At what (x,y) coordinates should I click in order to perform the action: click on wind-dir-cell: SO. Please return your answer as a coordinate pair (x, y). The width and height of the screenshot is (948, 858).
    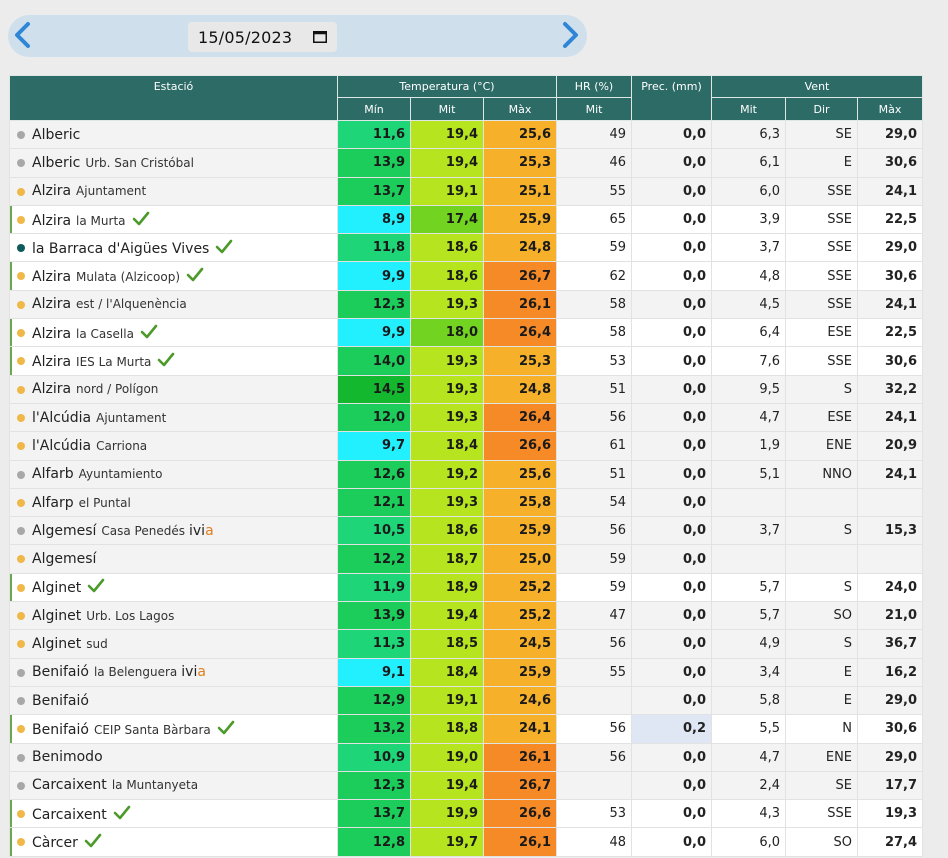
    Looking at the image, I should click on (822, 616).